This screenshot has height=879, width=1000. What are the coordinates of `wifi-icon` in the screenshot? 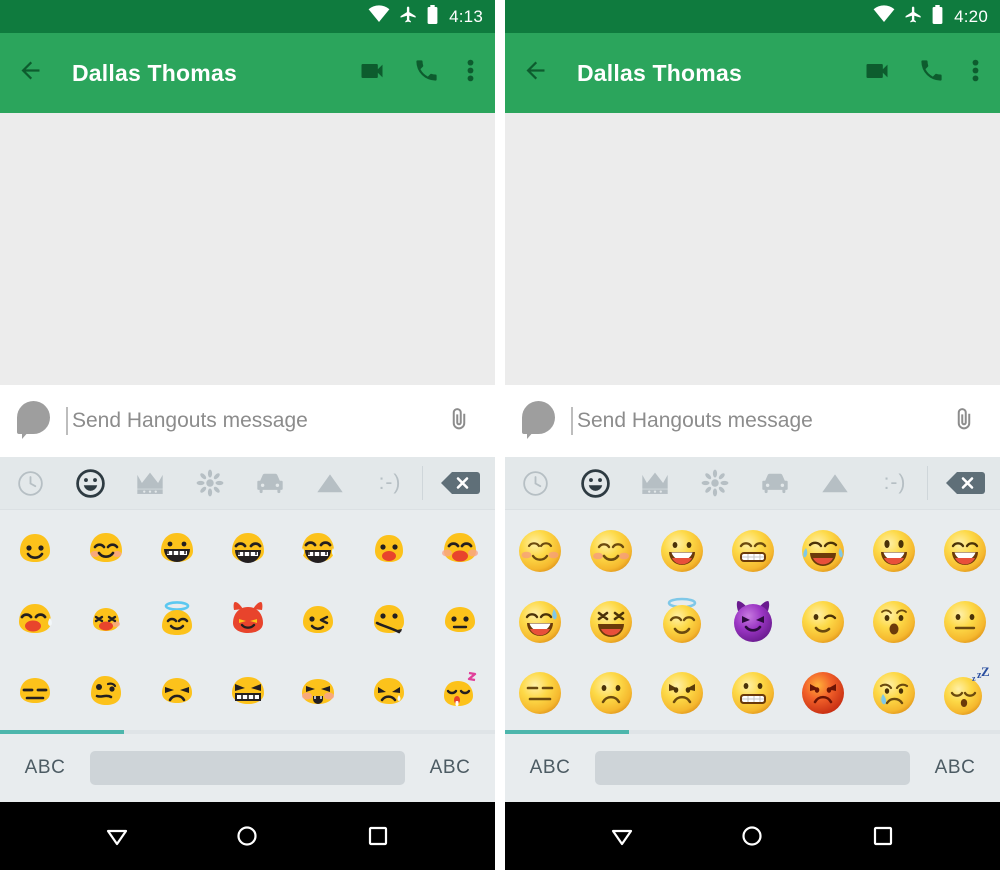 It's located at (379, 16).